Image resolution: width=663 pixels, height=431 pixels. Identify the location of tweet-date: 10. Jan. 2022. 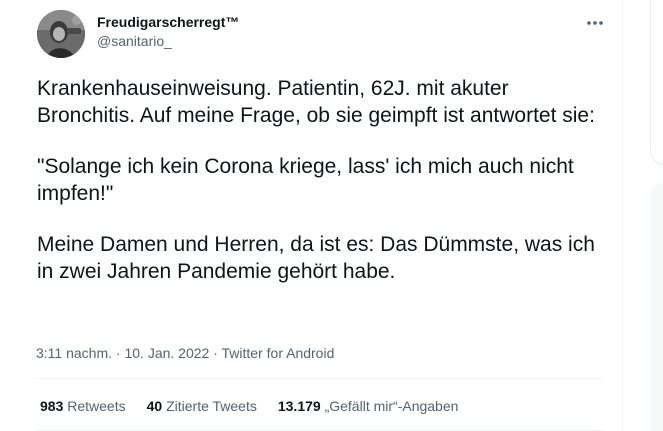
(166, 353).